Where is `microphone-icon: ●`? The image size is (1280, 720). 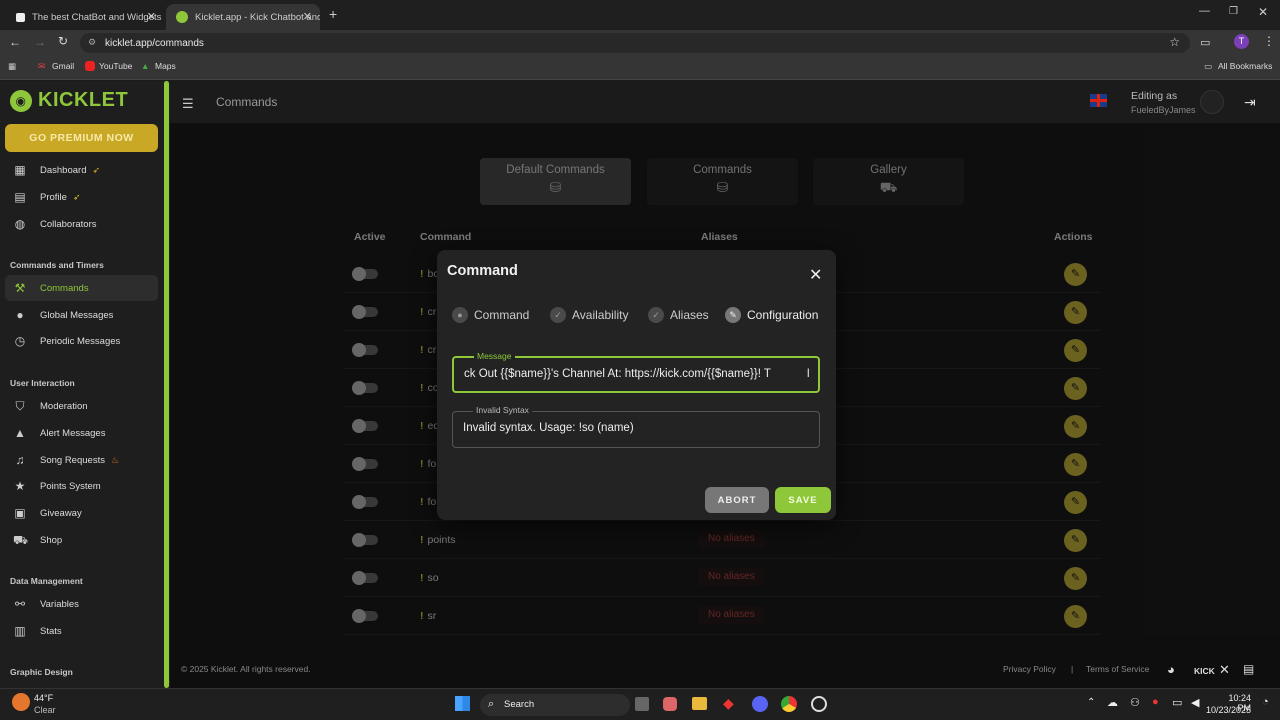 microphone-icon: ● is located at coordinates (1155, 702).